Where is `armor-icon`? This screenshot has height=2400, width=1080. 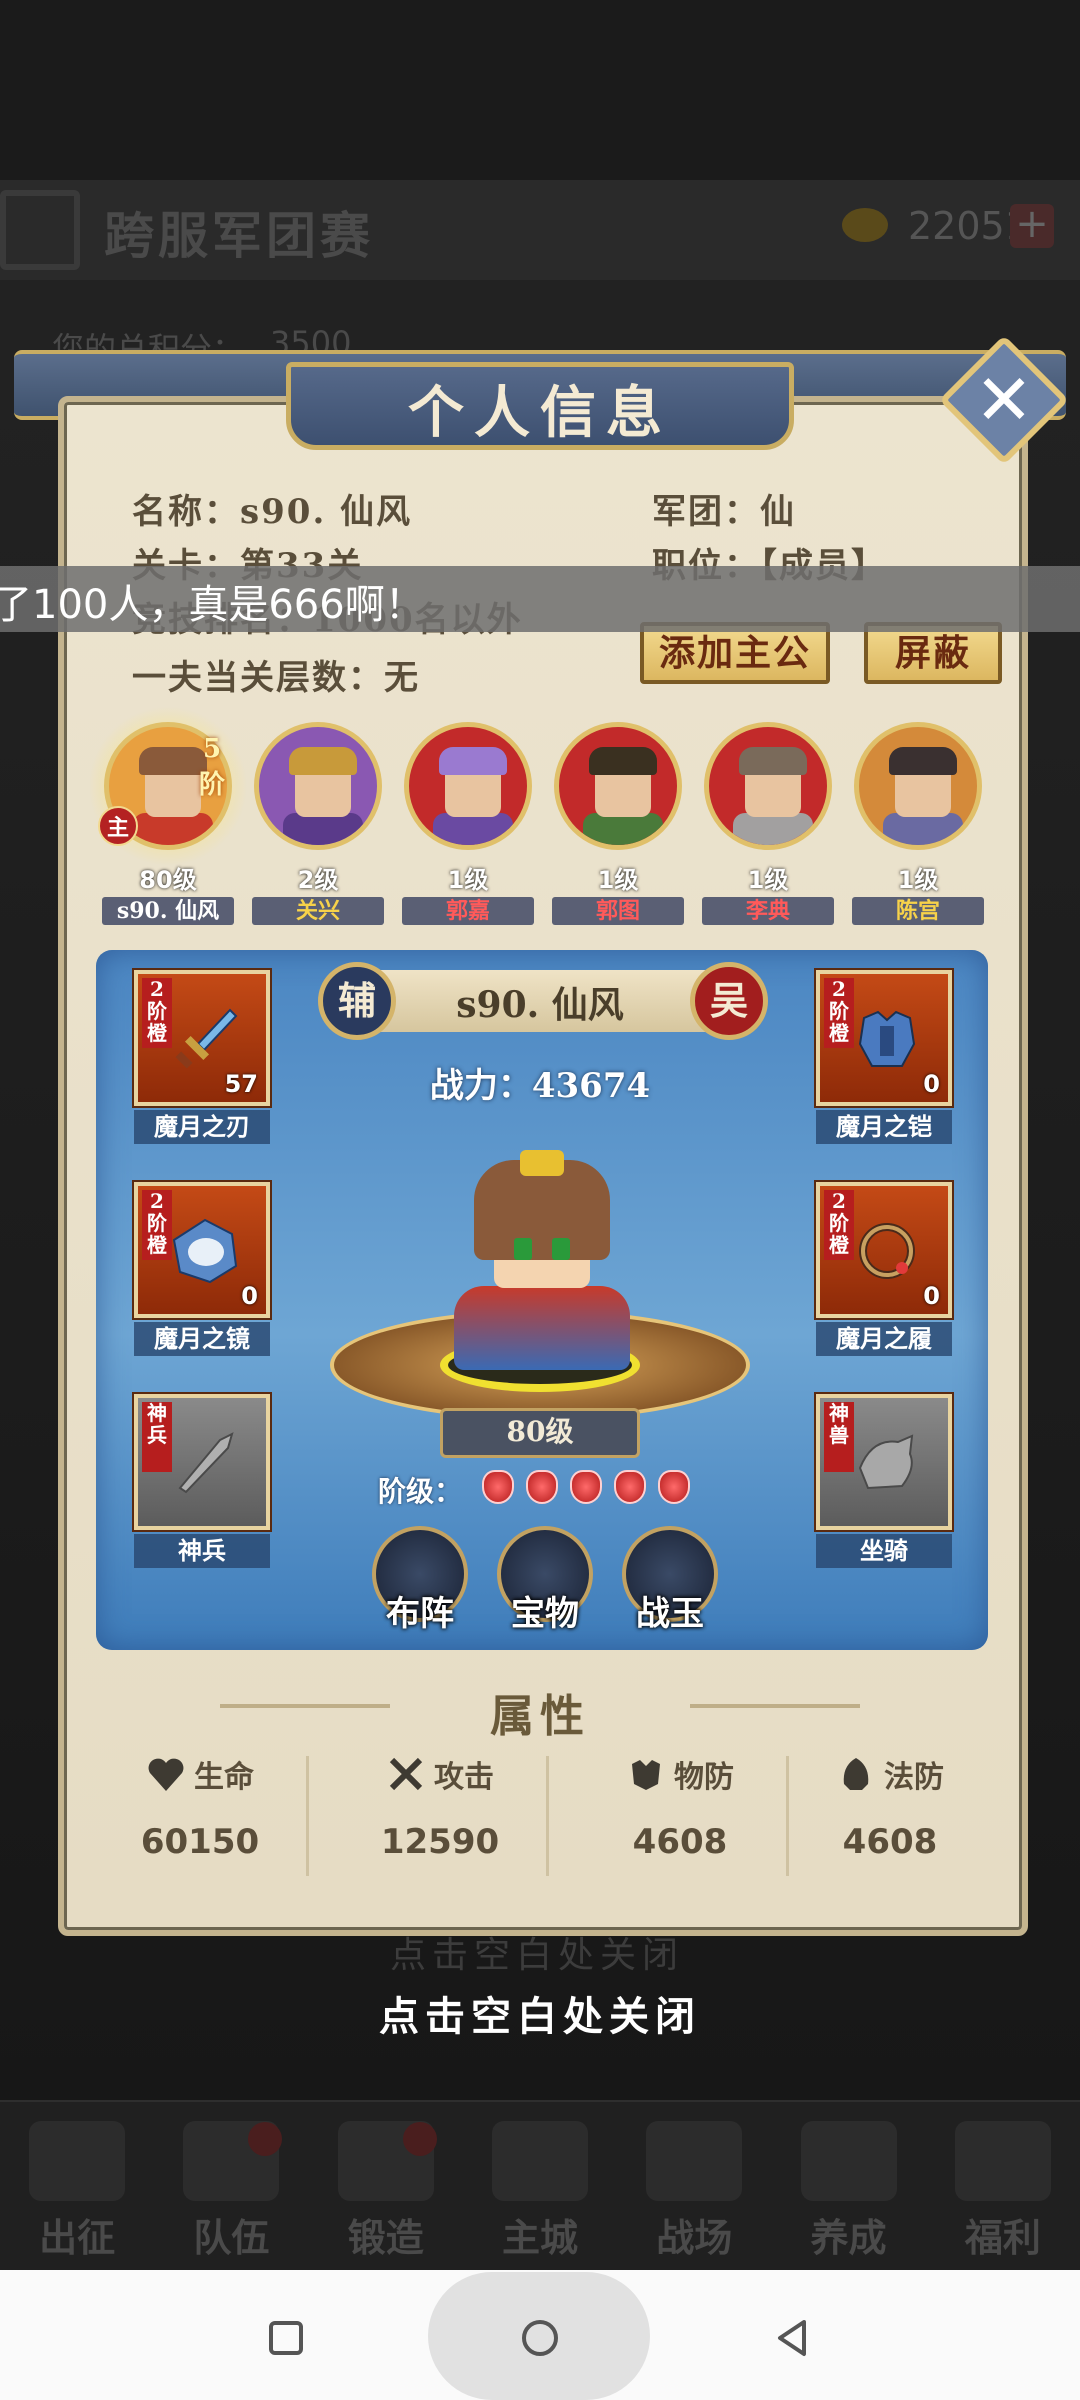
armor-icon is located at coordinates (887, 1038).